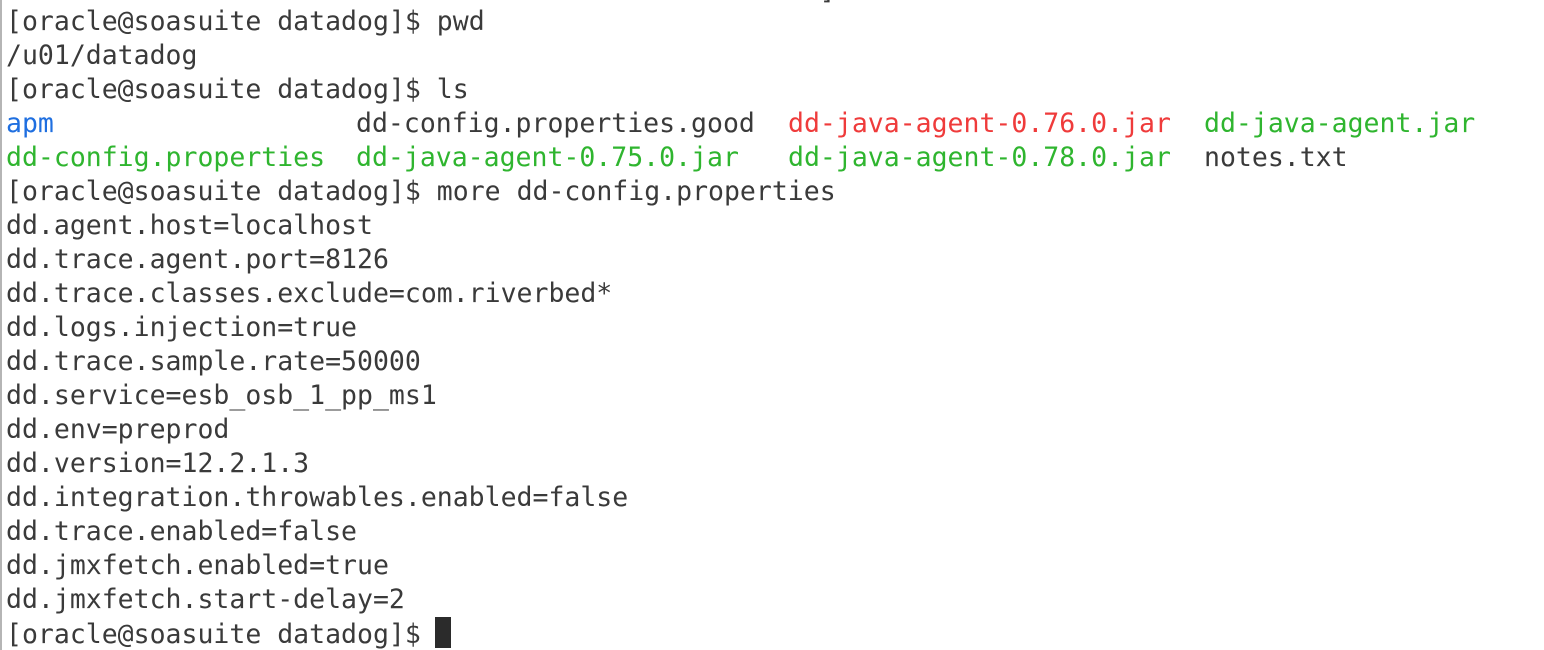  What do you see at coordinates (118, 429) in the screenshot?
I see `property-line: dd.env=preprod` at bounding box center [118, 429].